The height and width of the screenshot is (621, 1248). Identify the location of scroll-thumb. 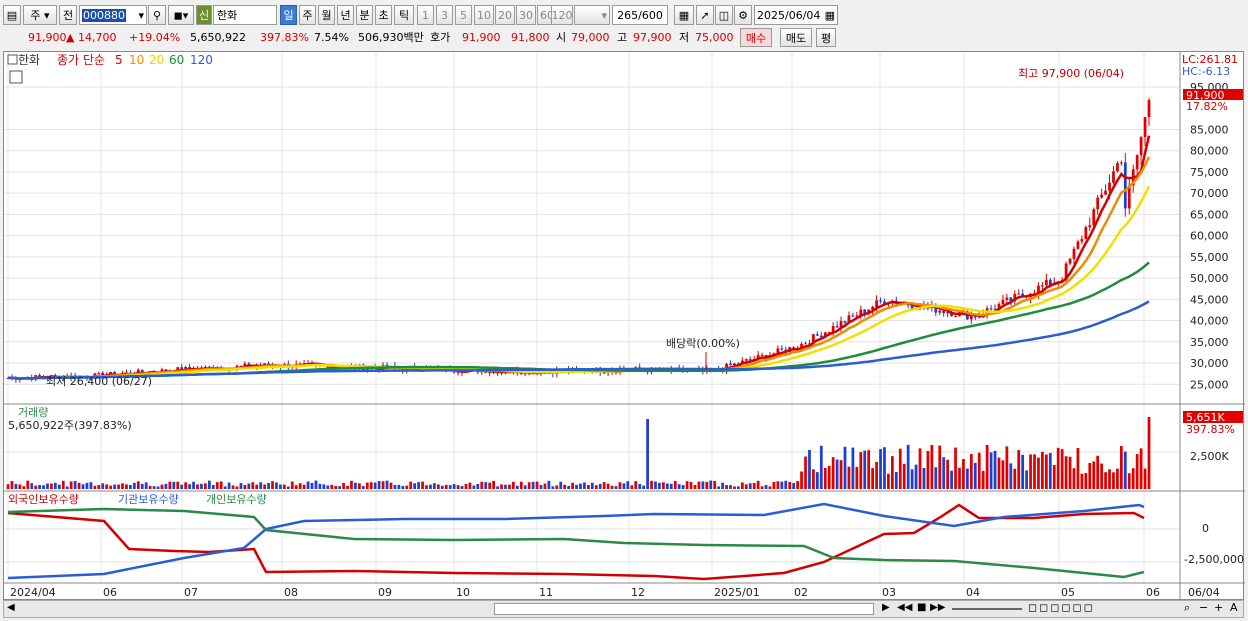
(684, 609).